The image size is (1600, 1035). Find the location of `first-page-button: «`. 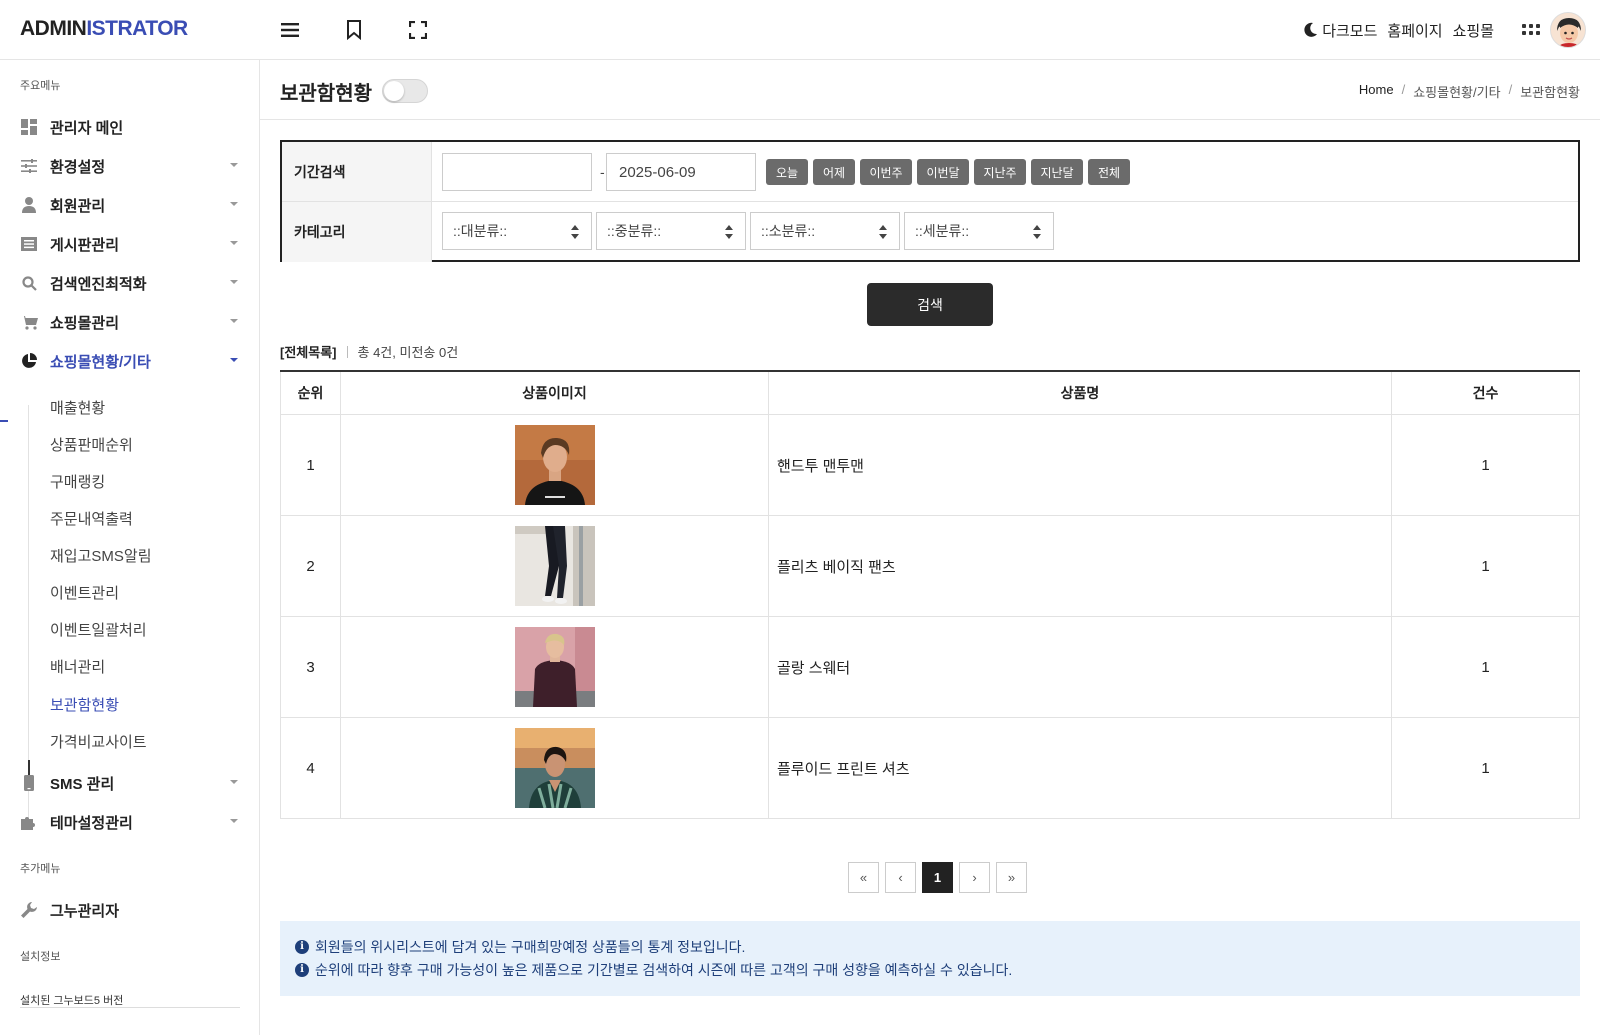

first-page-button: « is located at coordinates (863, 877).